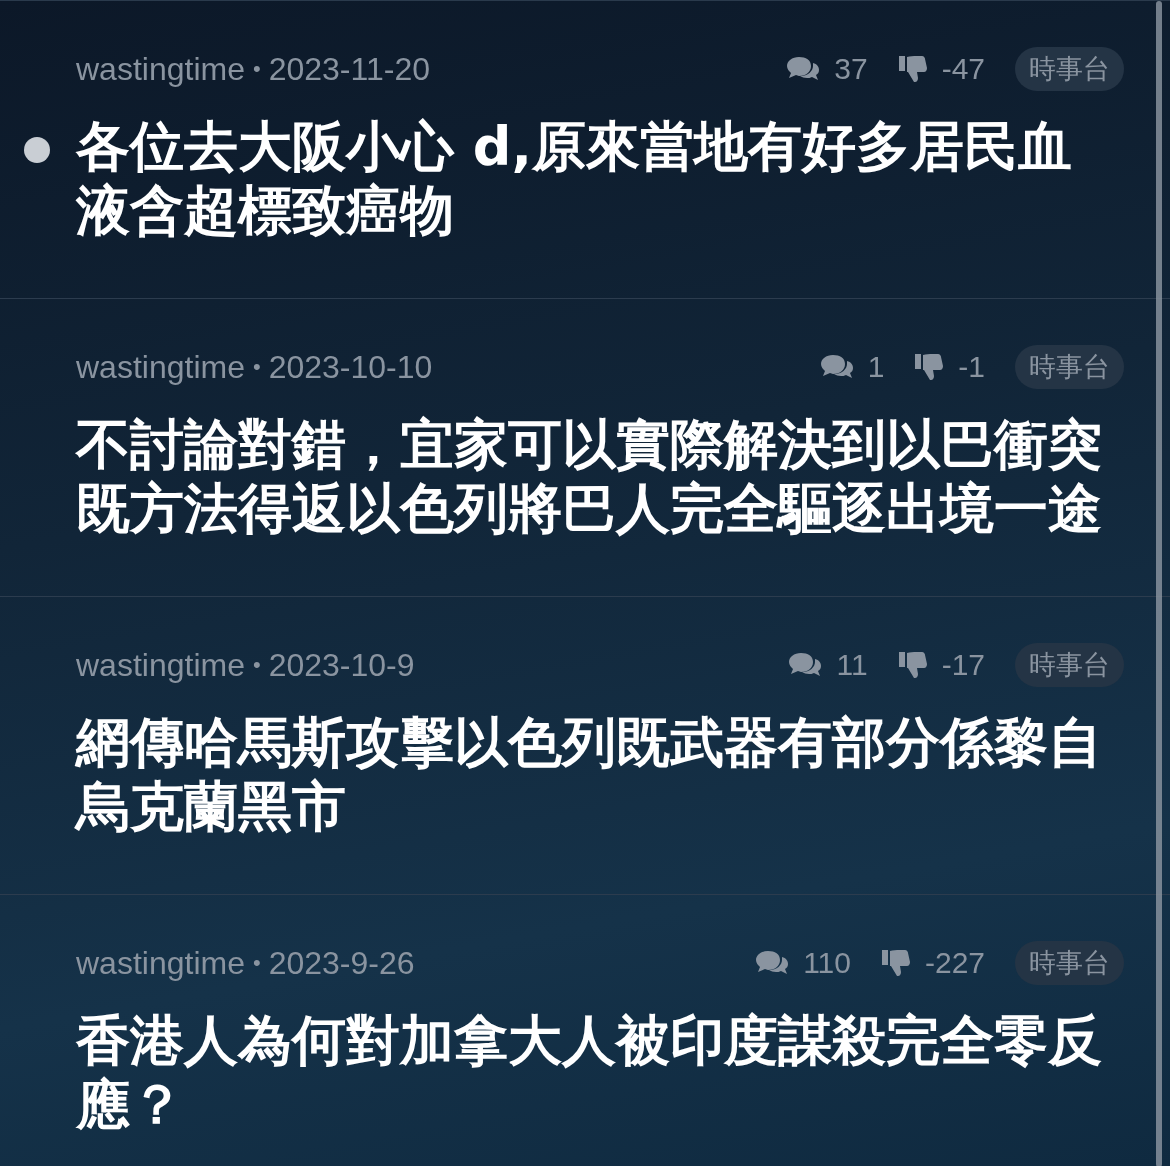 This screenshot has width=1170, height=1166. I want to click on post-date: 2023-11-20, so click(349, 69).